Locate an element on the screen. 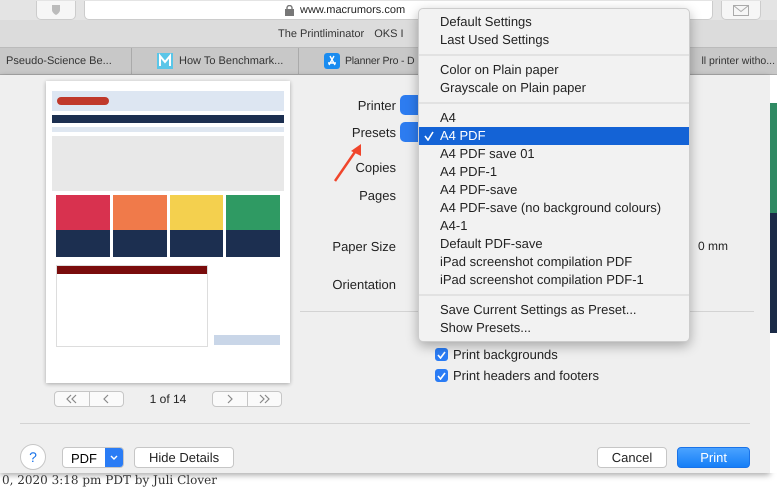 The height and width of the screenshot is (496, 777). double-chevron-right-icon is located at coordinates (264, 399).